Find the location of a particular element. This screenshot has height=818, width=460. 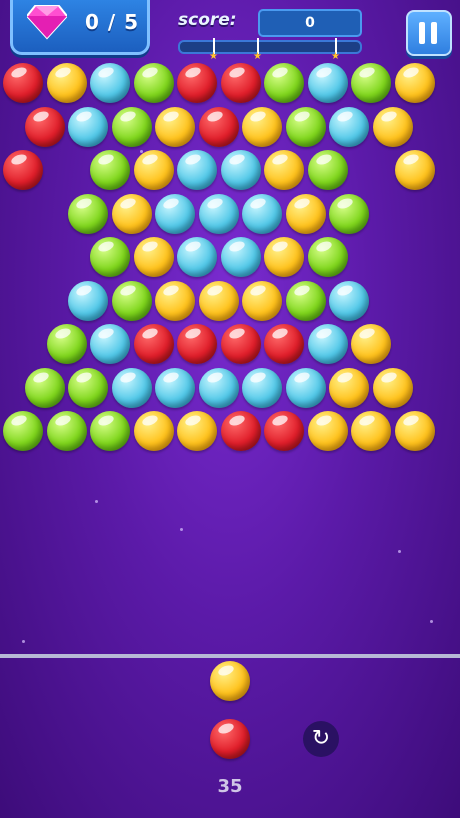

pause-button is located at coordinates (429, 33).